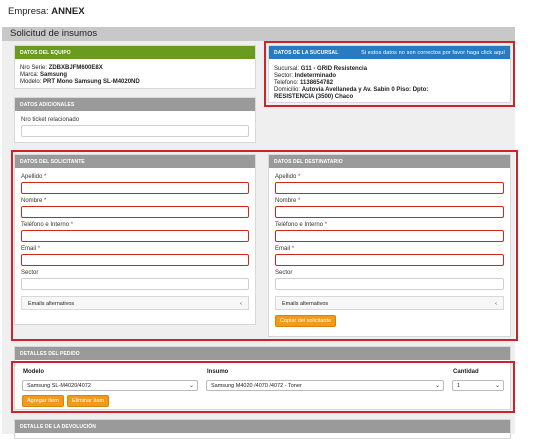  What do you see at coordinates (43, 401) in the screenshot?
I see `add-item-button: Agregar ítem` at bounding box center [43, 401].